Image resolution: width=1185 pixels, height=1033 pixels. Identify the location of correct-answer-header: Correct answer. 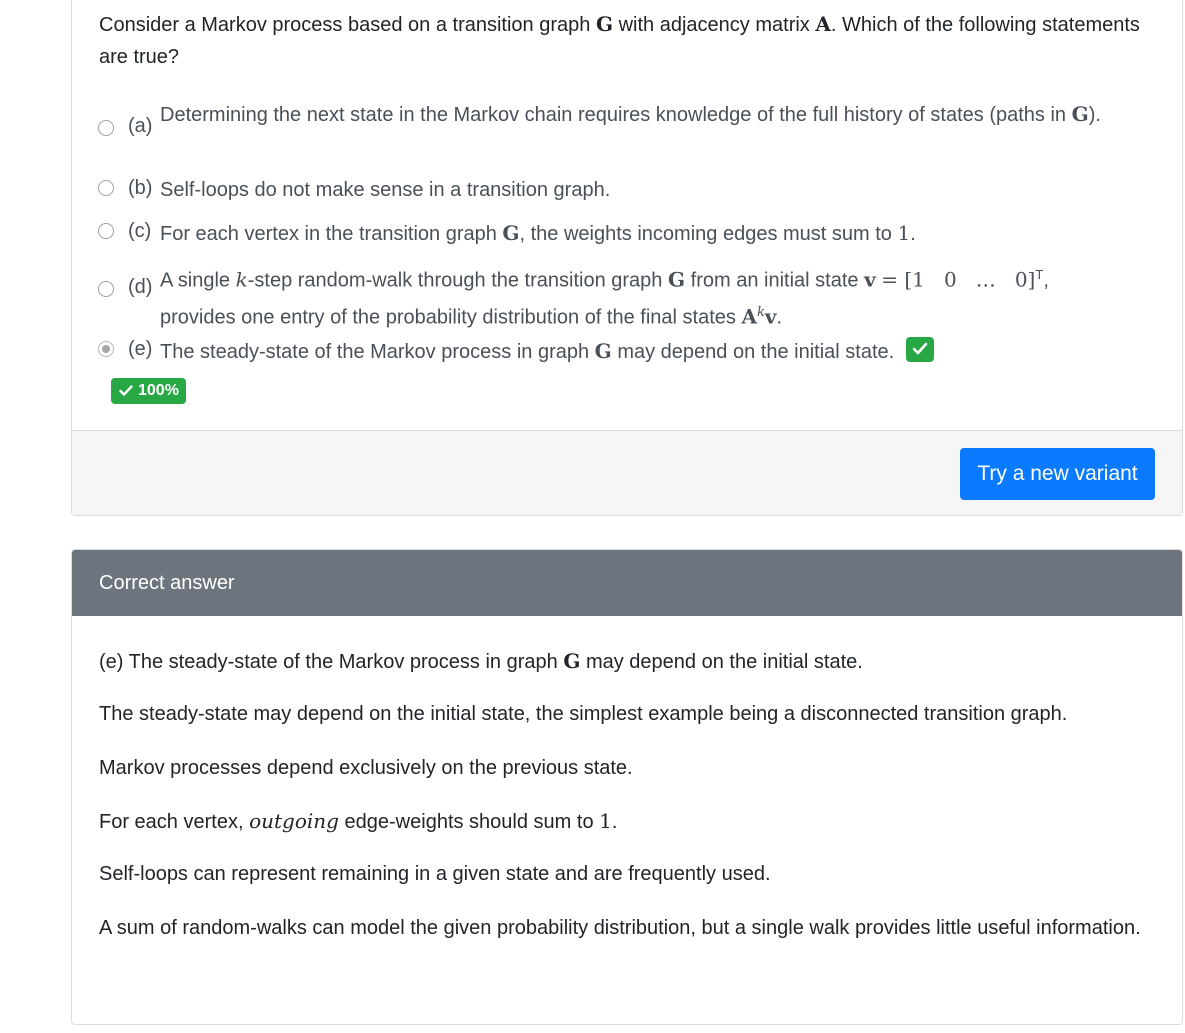
(627, 583).